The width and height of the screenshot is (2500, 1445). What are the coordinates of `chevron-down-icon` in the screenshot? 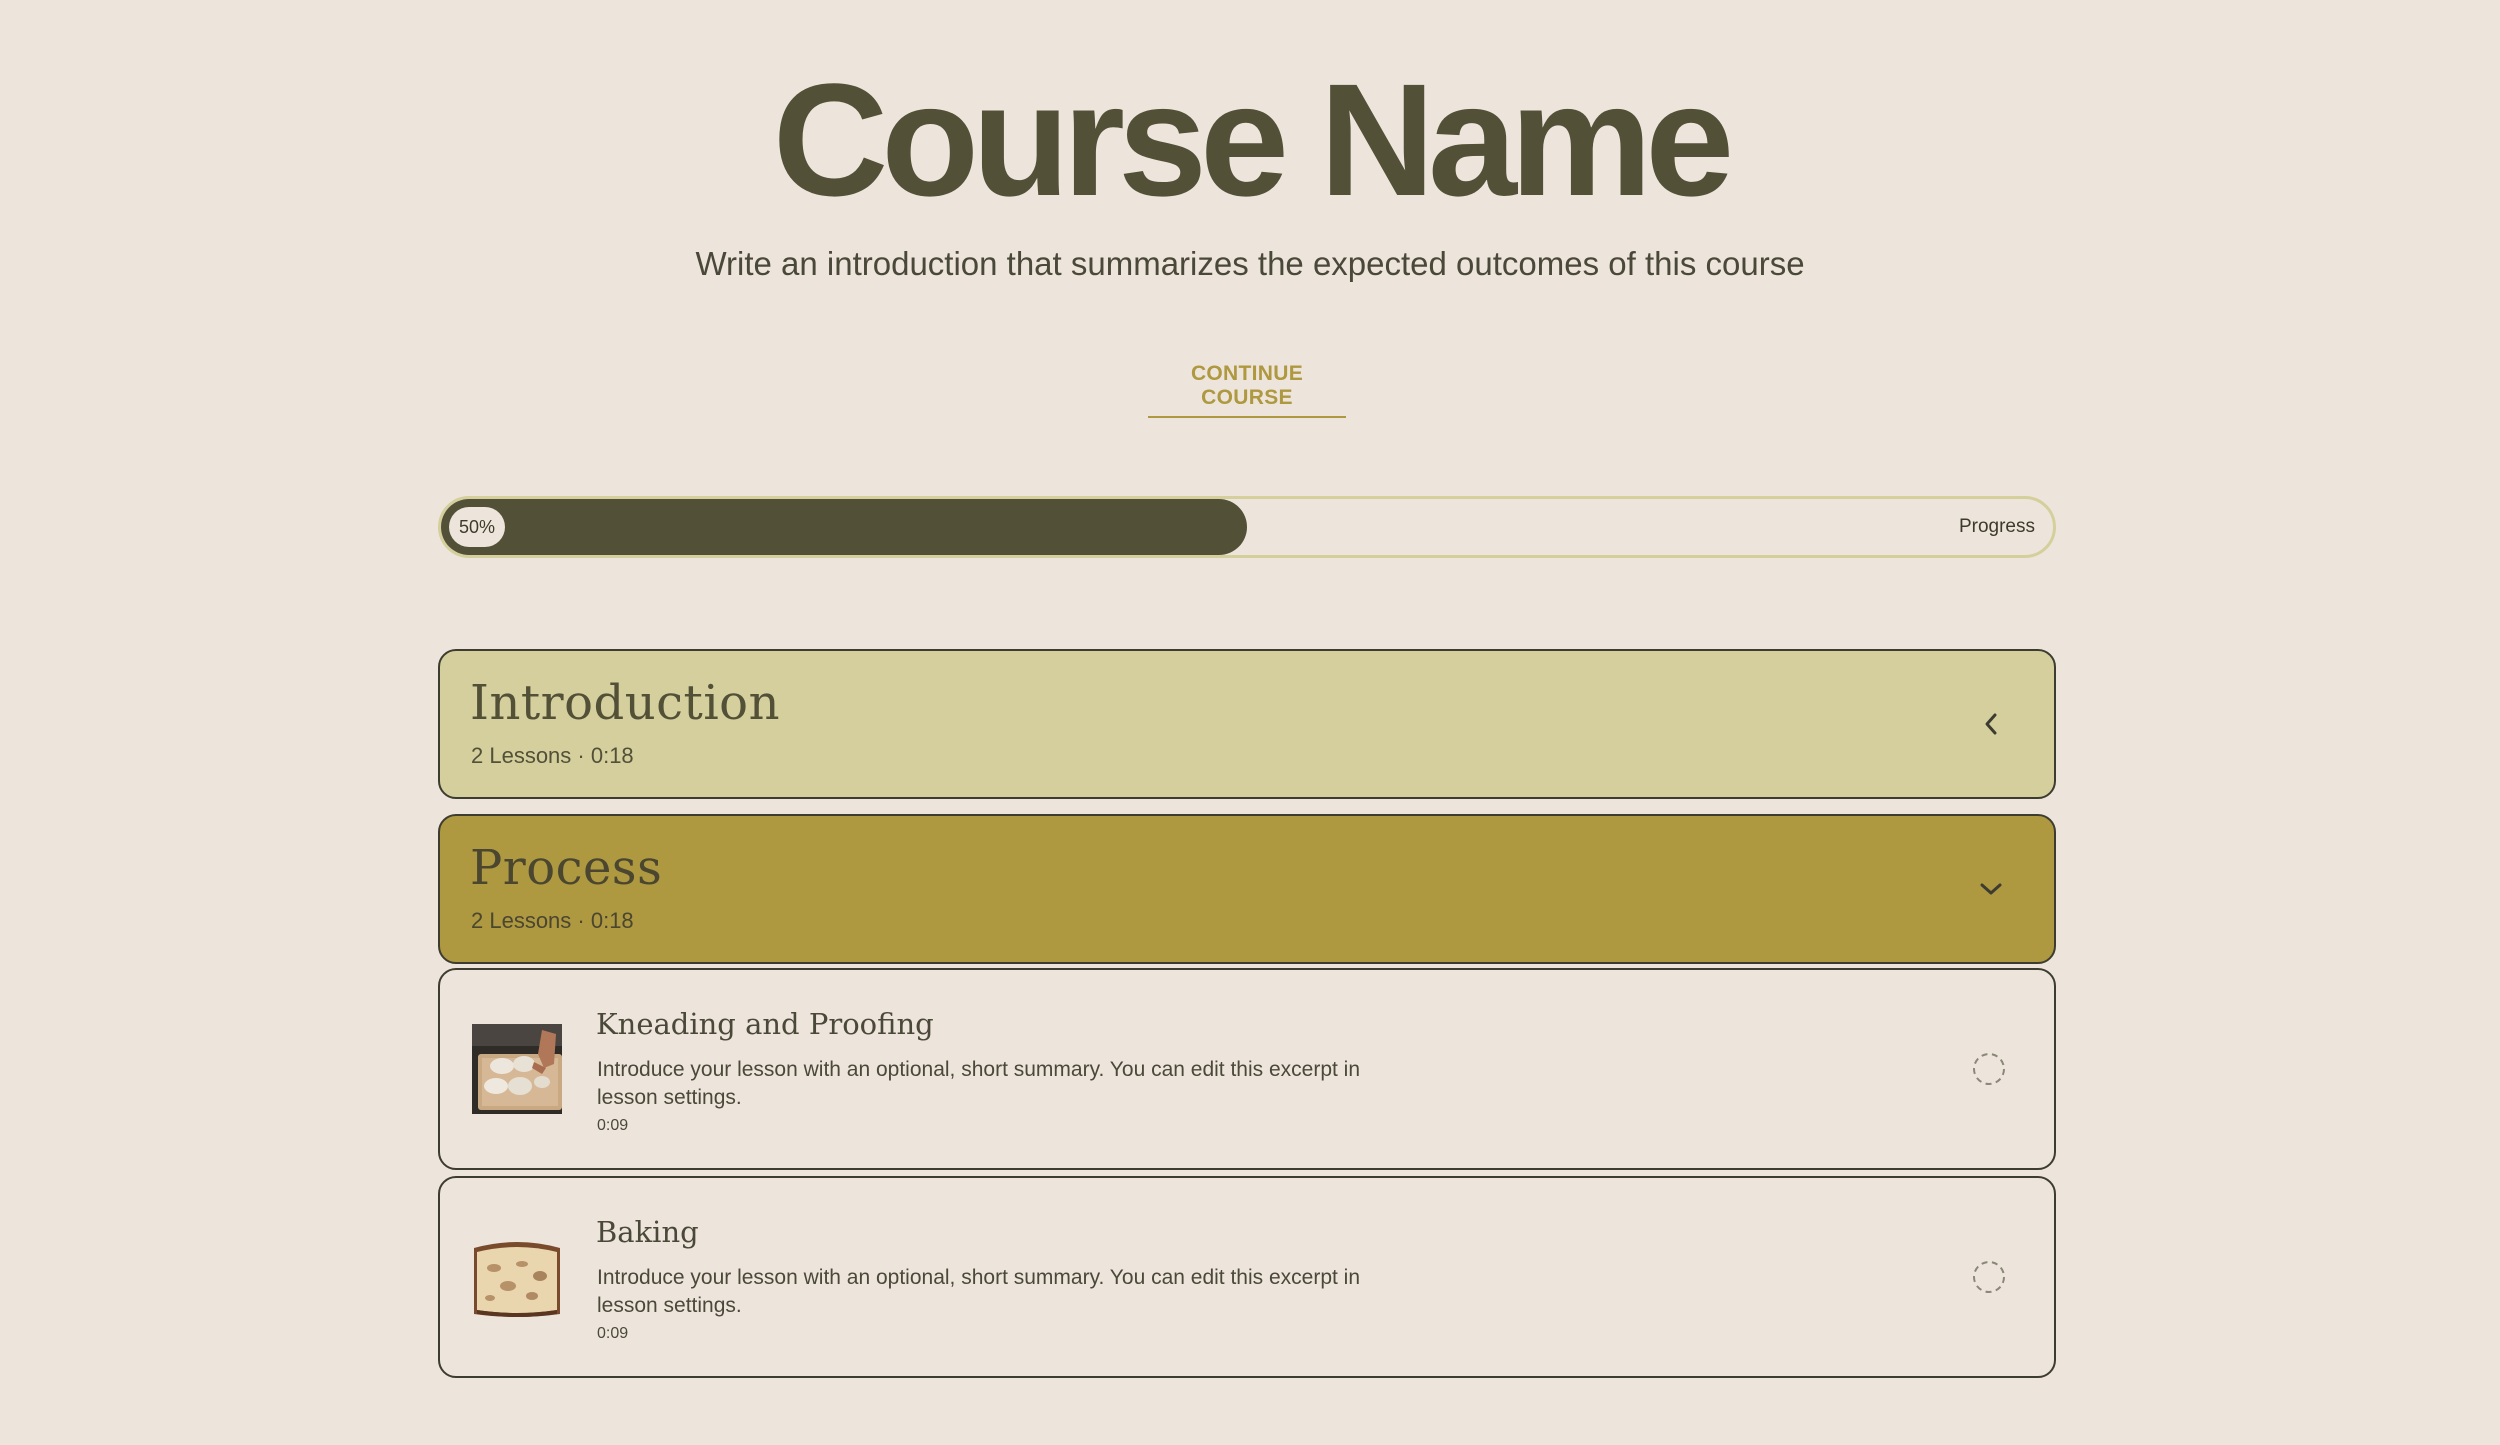 It's located at (1991, 889).